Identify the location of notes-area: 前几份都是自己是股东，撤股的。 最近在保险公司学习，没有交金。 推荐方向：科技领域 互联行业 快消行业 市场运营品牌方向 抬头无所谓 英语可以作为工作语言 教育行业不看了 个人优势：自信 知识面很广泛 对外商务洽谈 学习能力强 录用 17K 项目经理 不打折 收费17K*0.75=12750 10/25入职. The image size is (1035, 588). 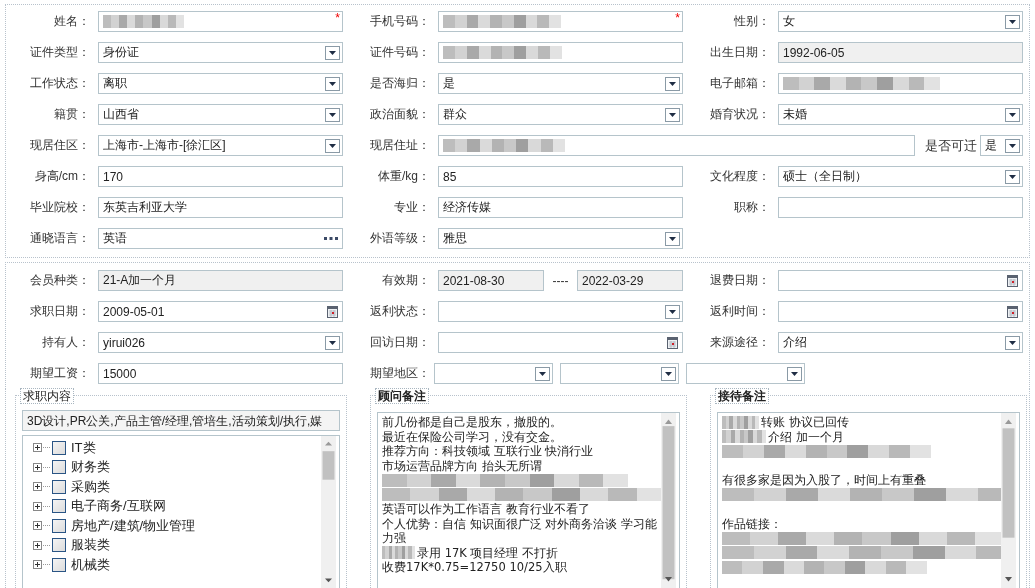
(528, 500).